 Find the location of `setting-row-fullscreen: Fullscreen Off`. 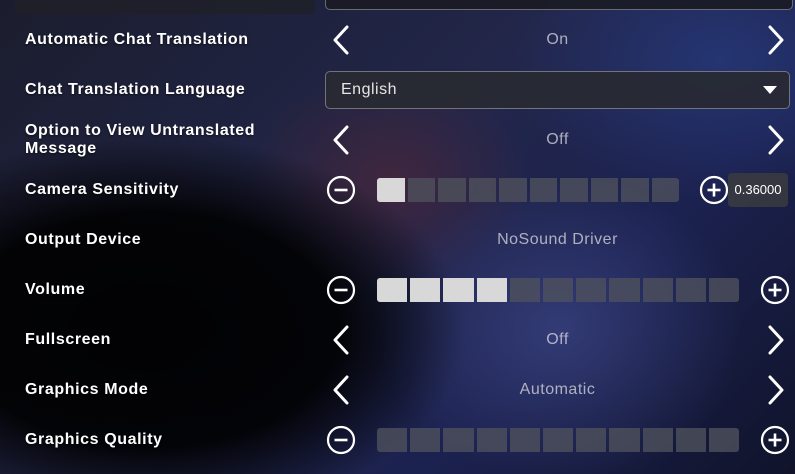

setting-row-fullscreen: Fullscreen Off is located at coordinates (397, 340).